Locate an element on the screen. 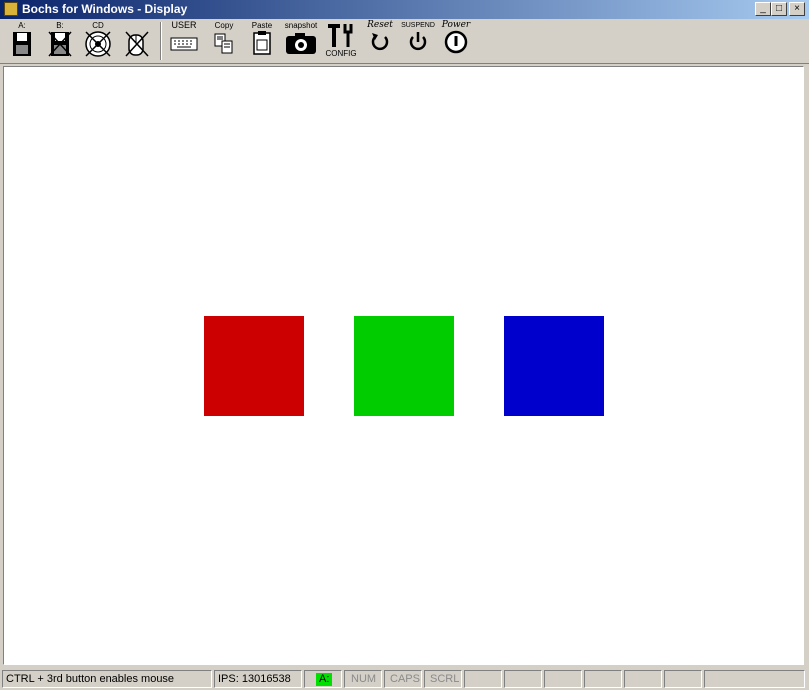 The image size is (809, 690). cdrom-ejected-icon is located at coordinates (98, 44).